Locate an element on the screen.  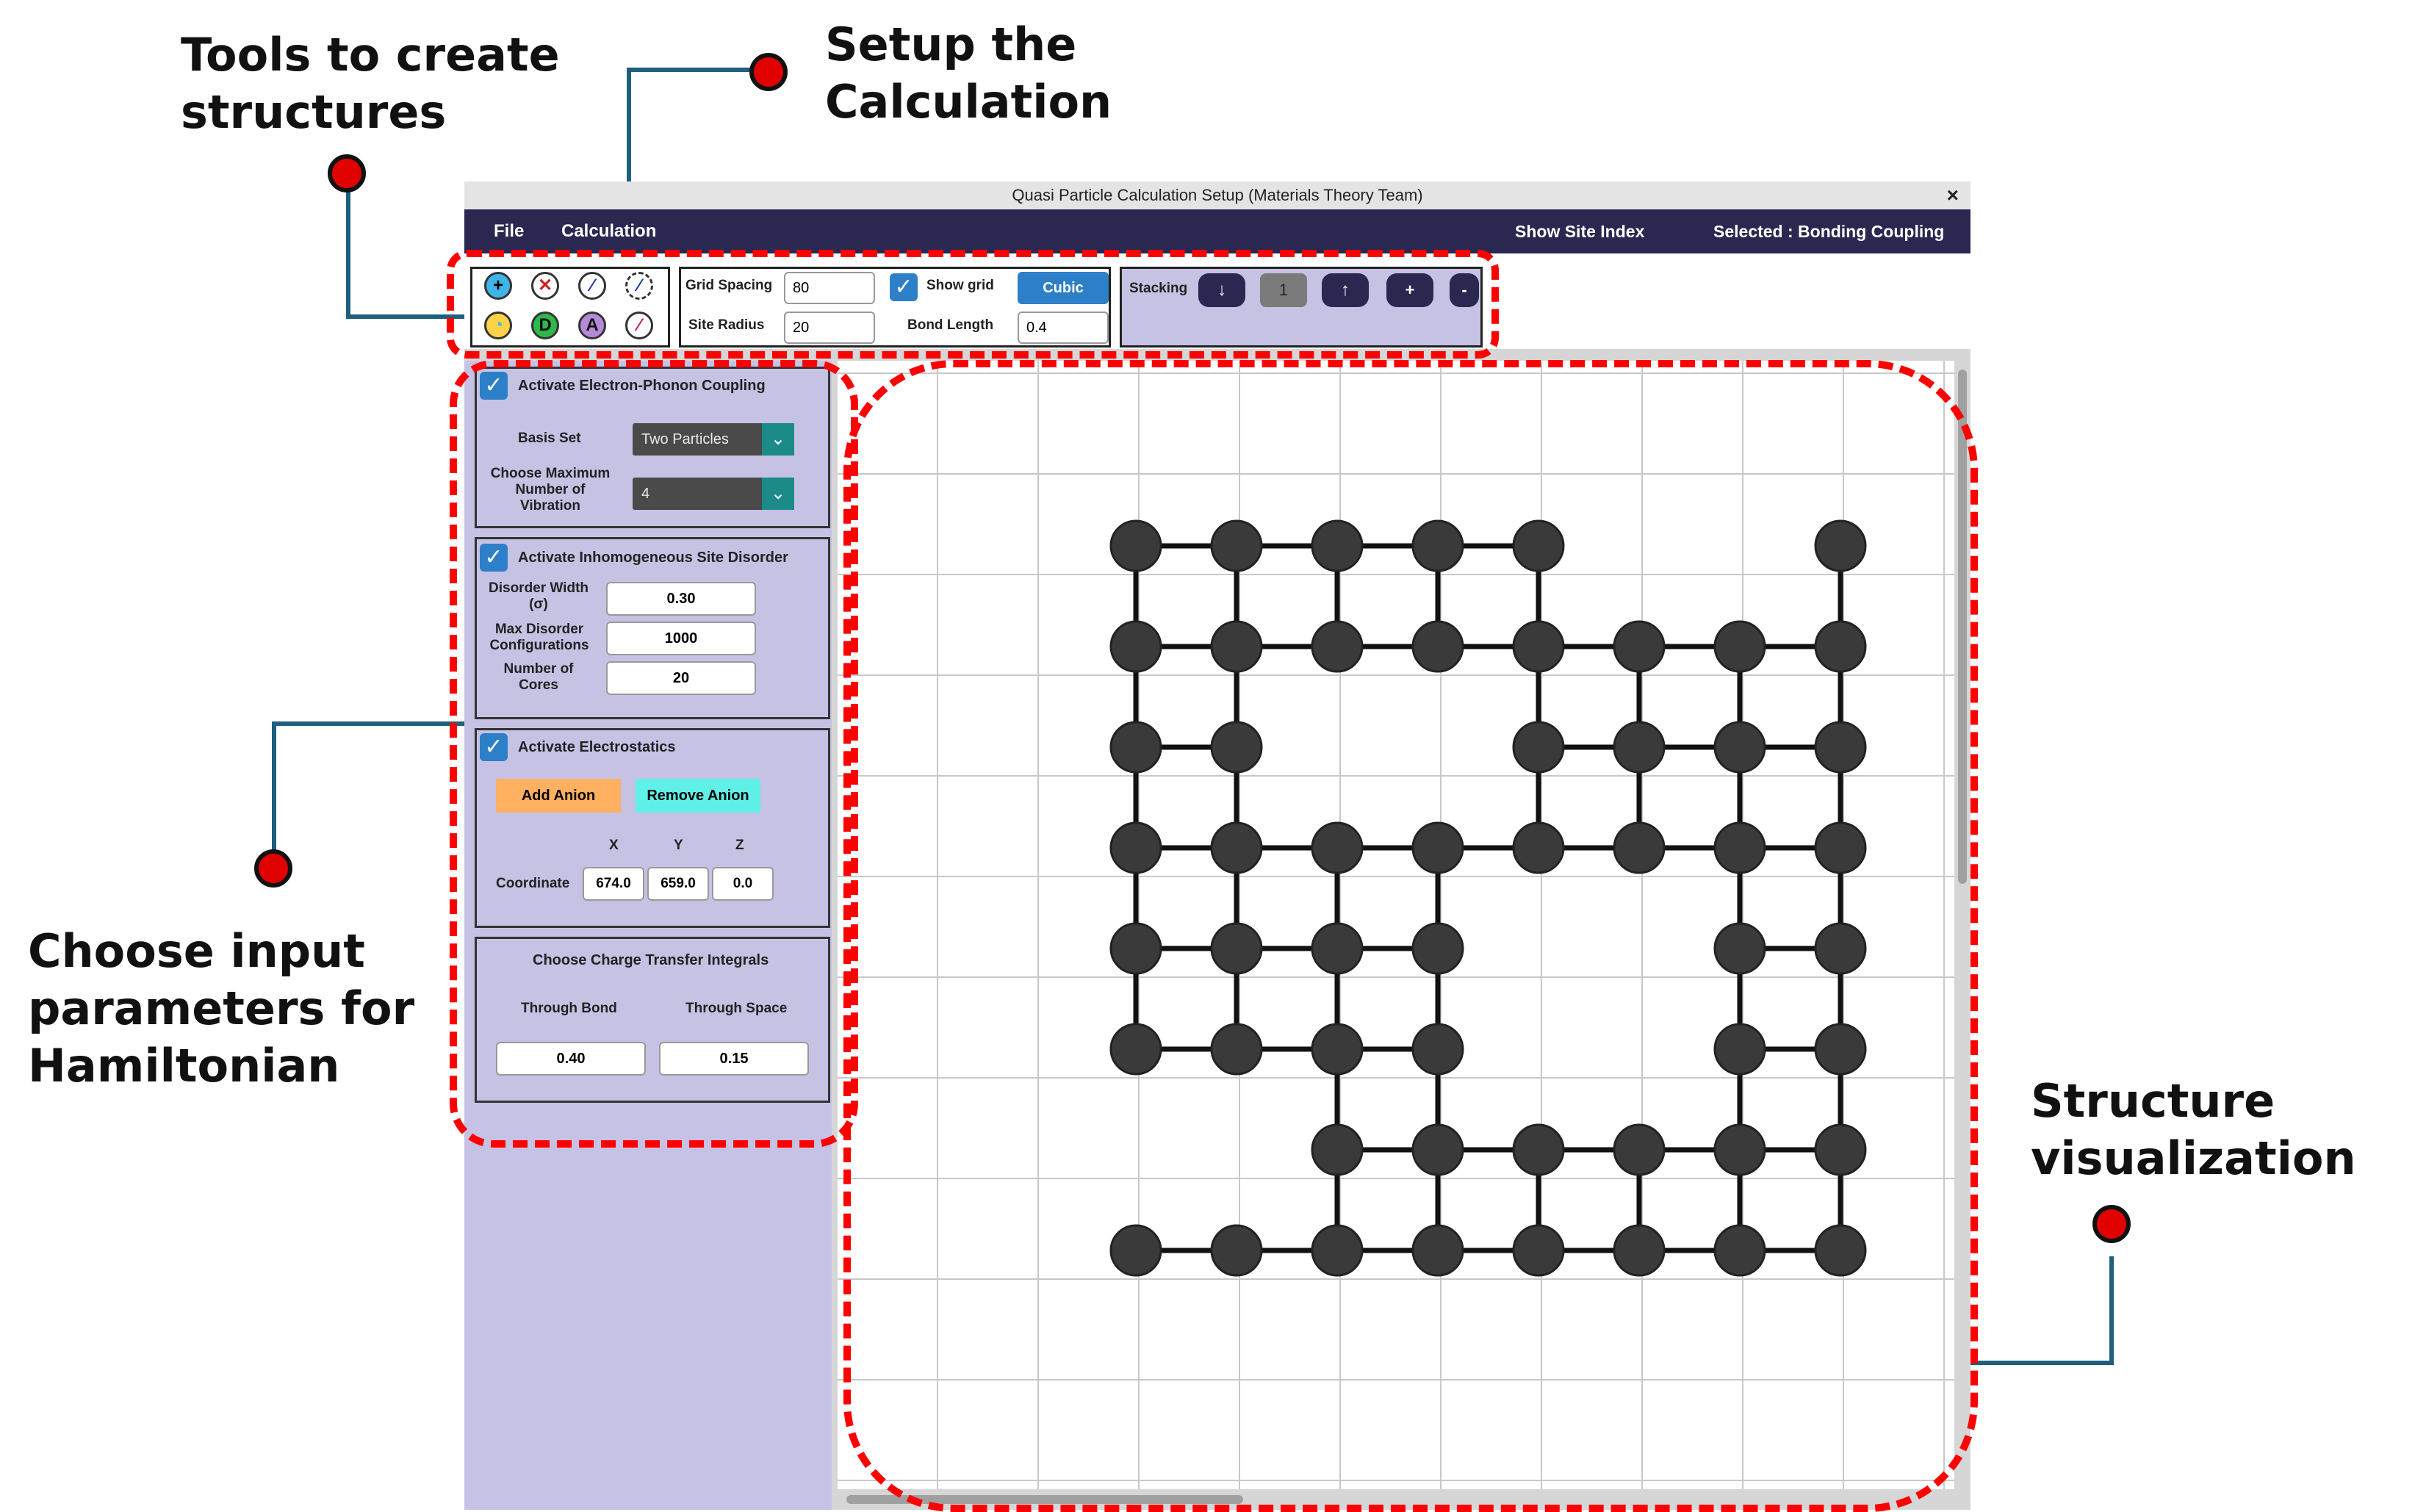
params-highlight is located at coordinates (654, 754).